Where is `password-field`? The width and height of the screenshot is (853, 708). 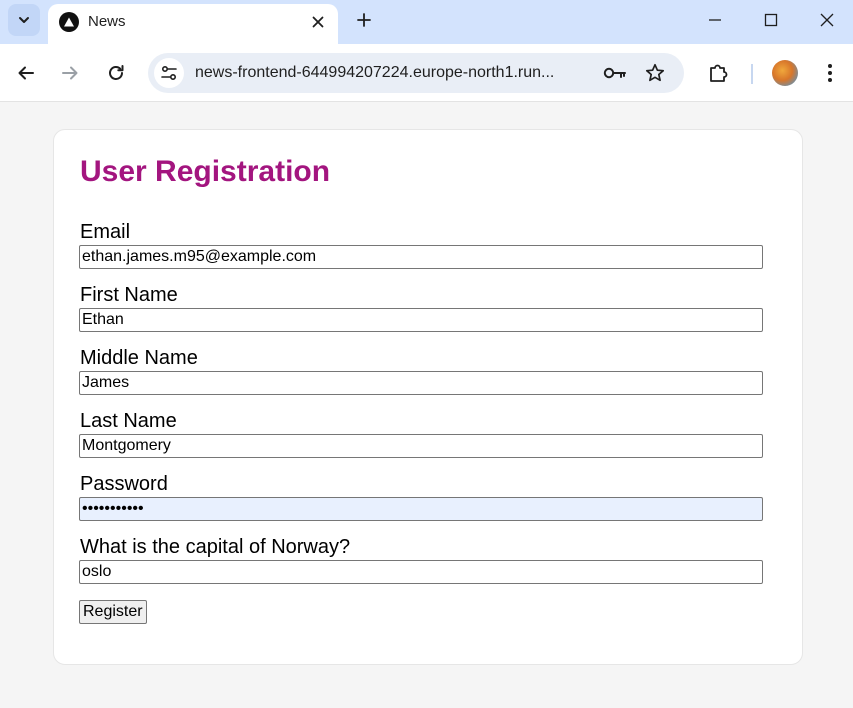
password-field is located at coordinates (421, 509).